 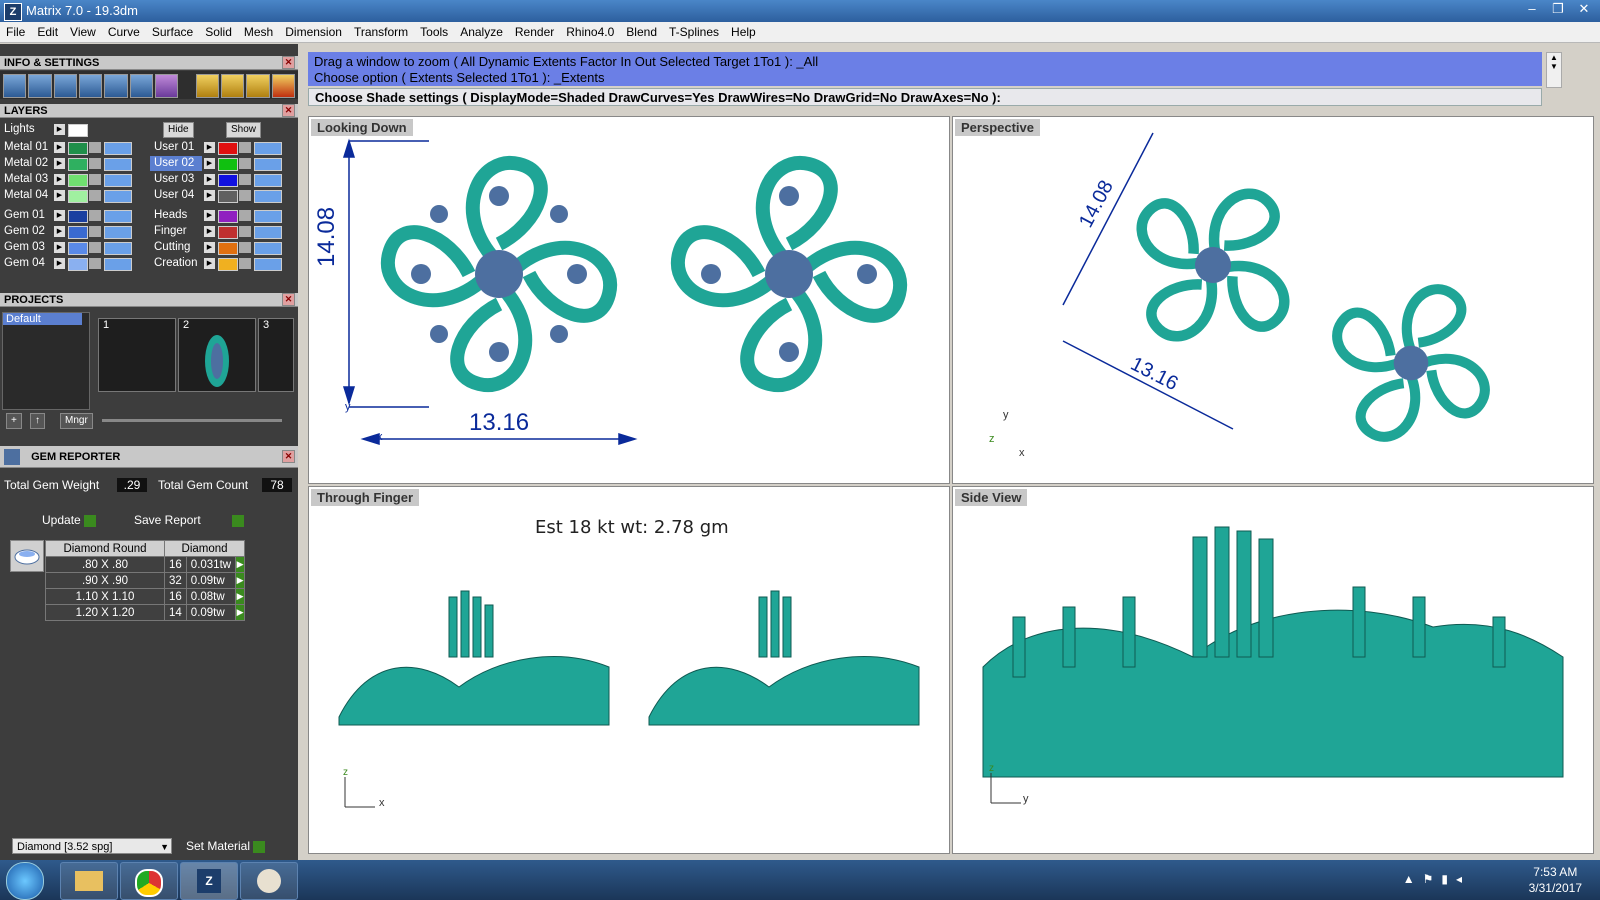 What do you see at coordinates (233, 86) in the screenshot?
I see `frame-icon` at bounding box center [233, 86].